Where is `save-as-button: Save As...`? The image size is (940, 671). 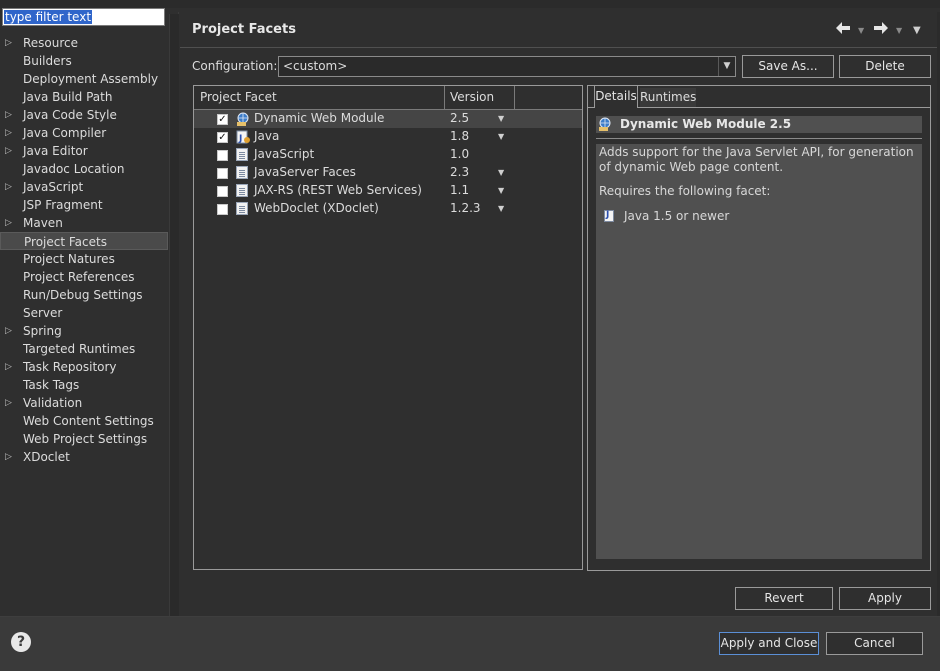
save-as-button: Save As... is located at coordinates (788, 66).